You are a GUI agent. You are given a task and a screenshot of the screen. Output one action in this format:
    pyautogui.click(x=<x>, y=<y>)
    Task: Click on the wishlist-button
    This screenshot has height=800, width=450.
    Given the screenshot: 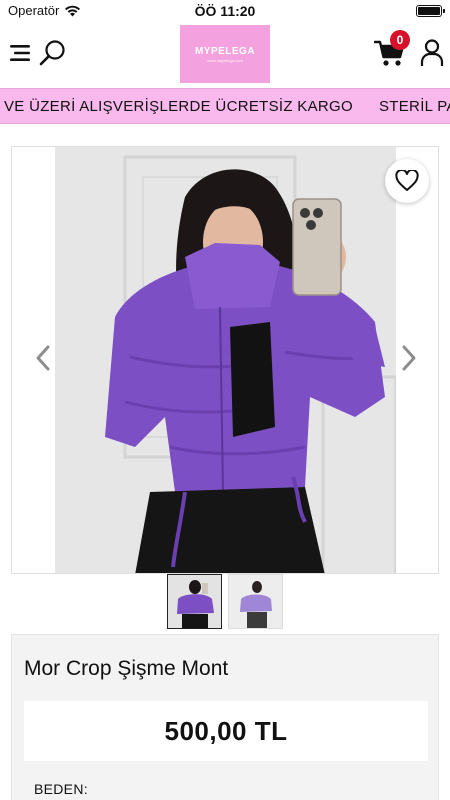 What is the action you would take?
    pyautogui.click(x=407, y=181)
    